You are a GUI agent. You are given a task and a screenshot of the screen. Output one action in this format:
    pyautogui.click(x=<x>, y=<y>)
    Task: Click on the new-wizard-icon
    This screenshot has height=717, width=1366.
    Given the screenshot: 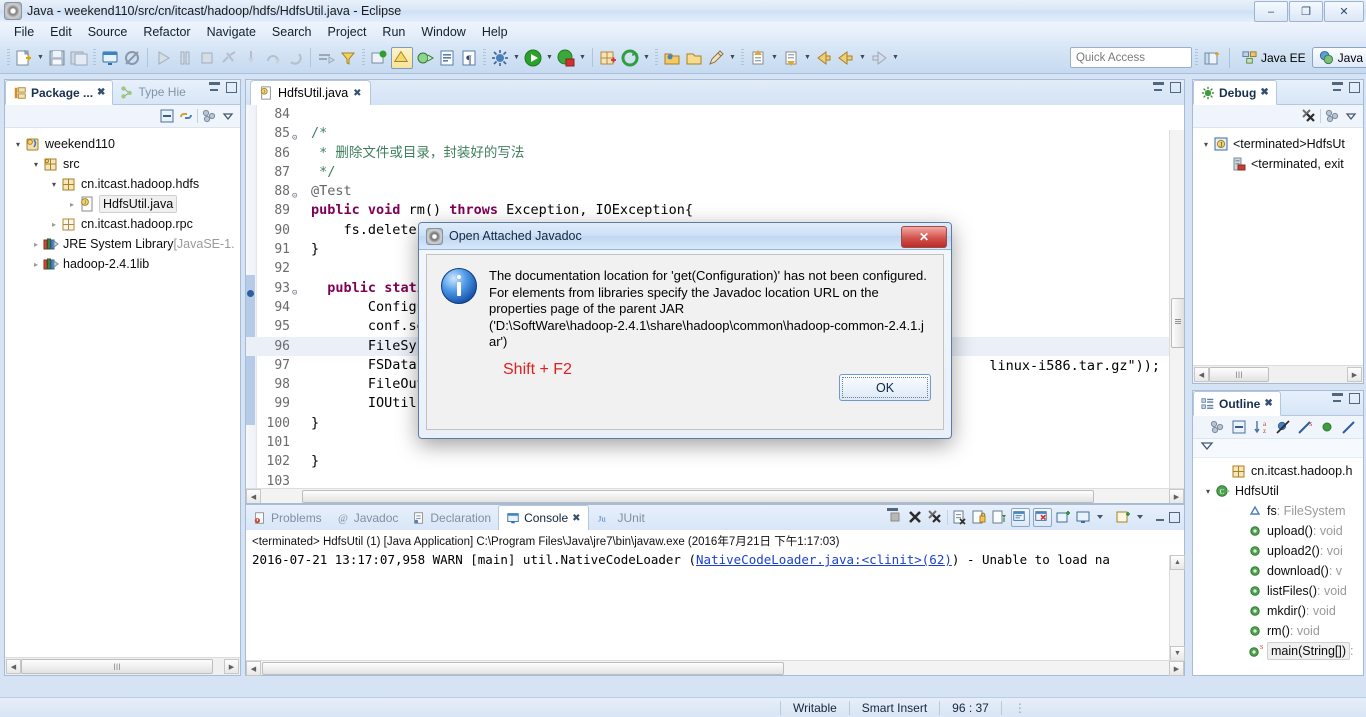 What is the action you would take?
    pyautogui.click(x=24, y=58)
    